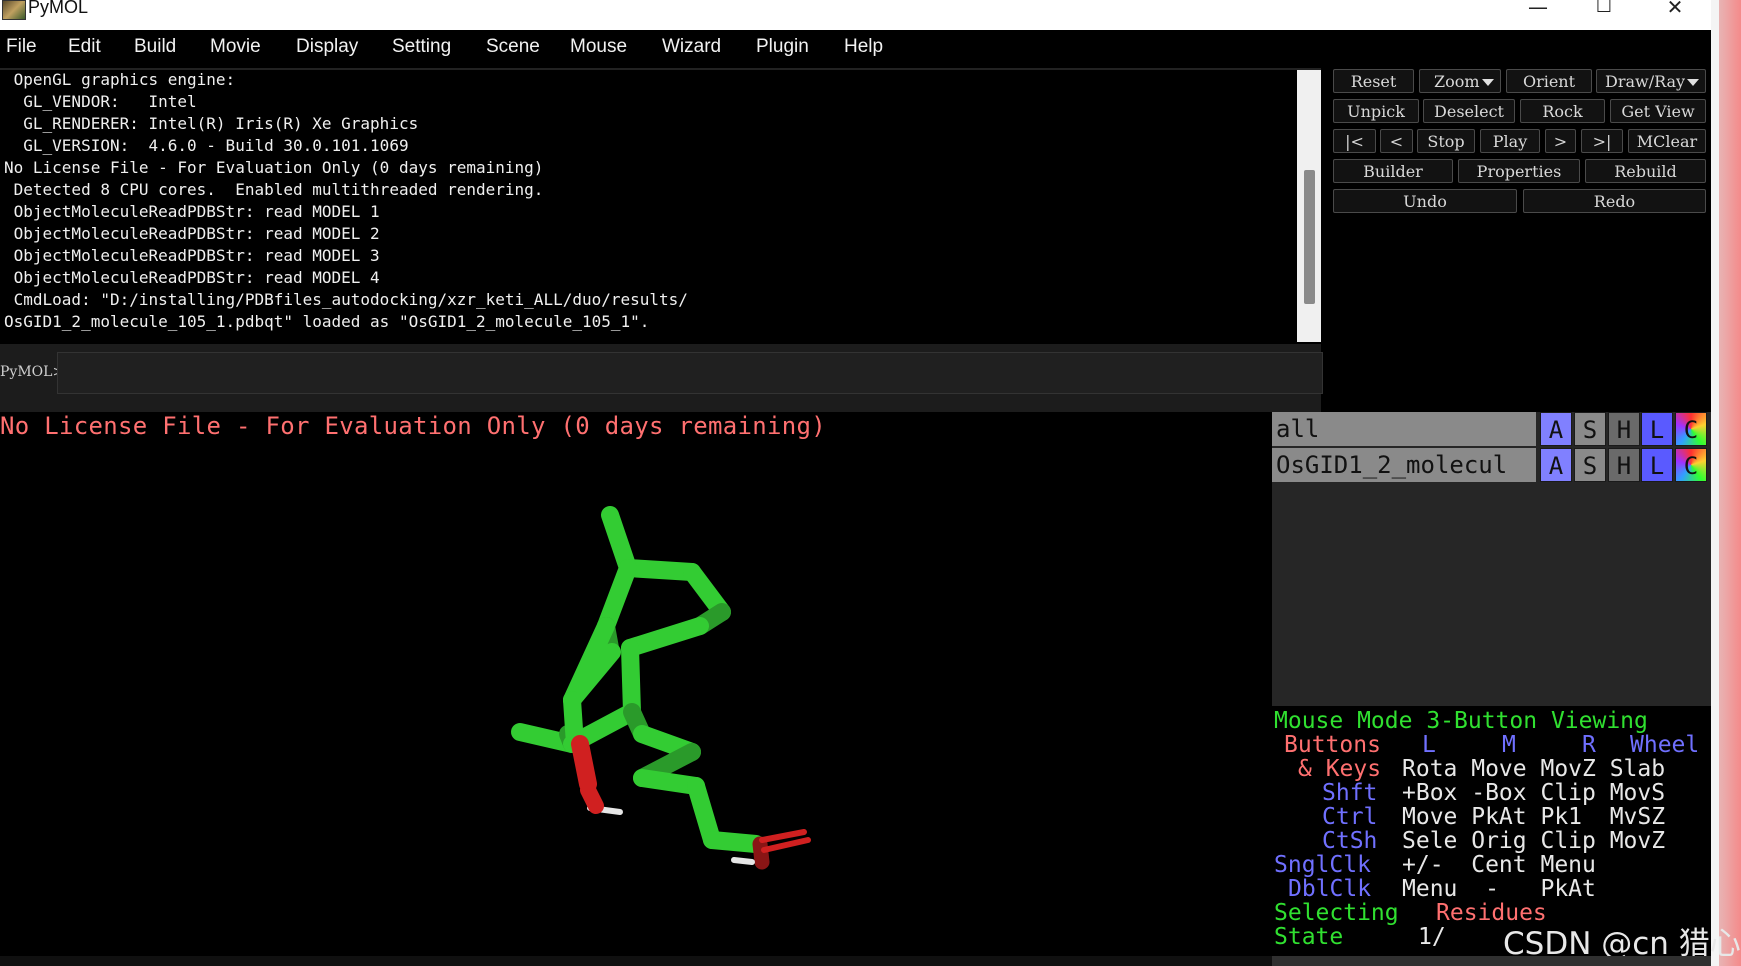 Image resolution: width=1741 pixels, height=966 pixels. Describe the element at coordinates (1538, 9) in the screenshot. I see `minimize-icon: —` at that location.